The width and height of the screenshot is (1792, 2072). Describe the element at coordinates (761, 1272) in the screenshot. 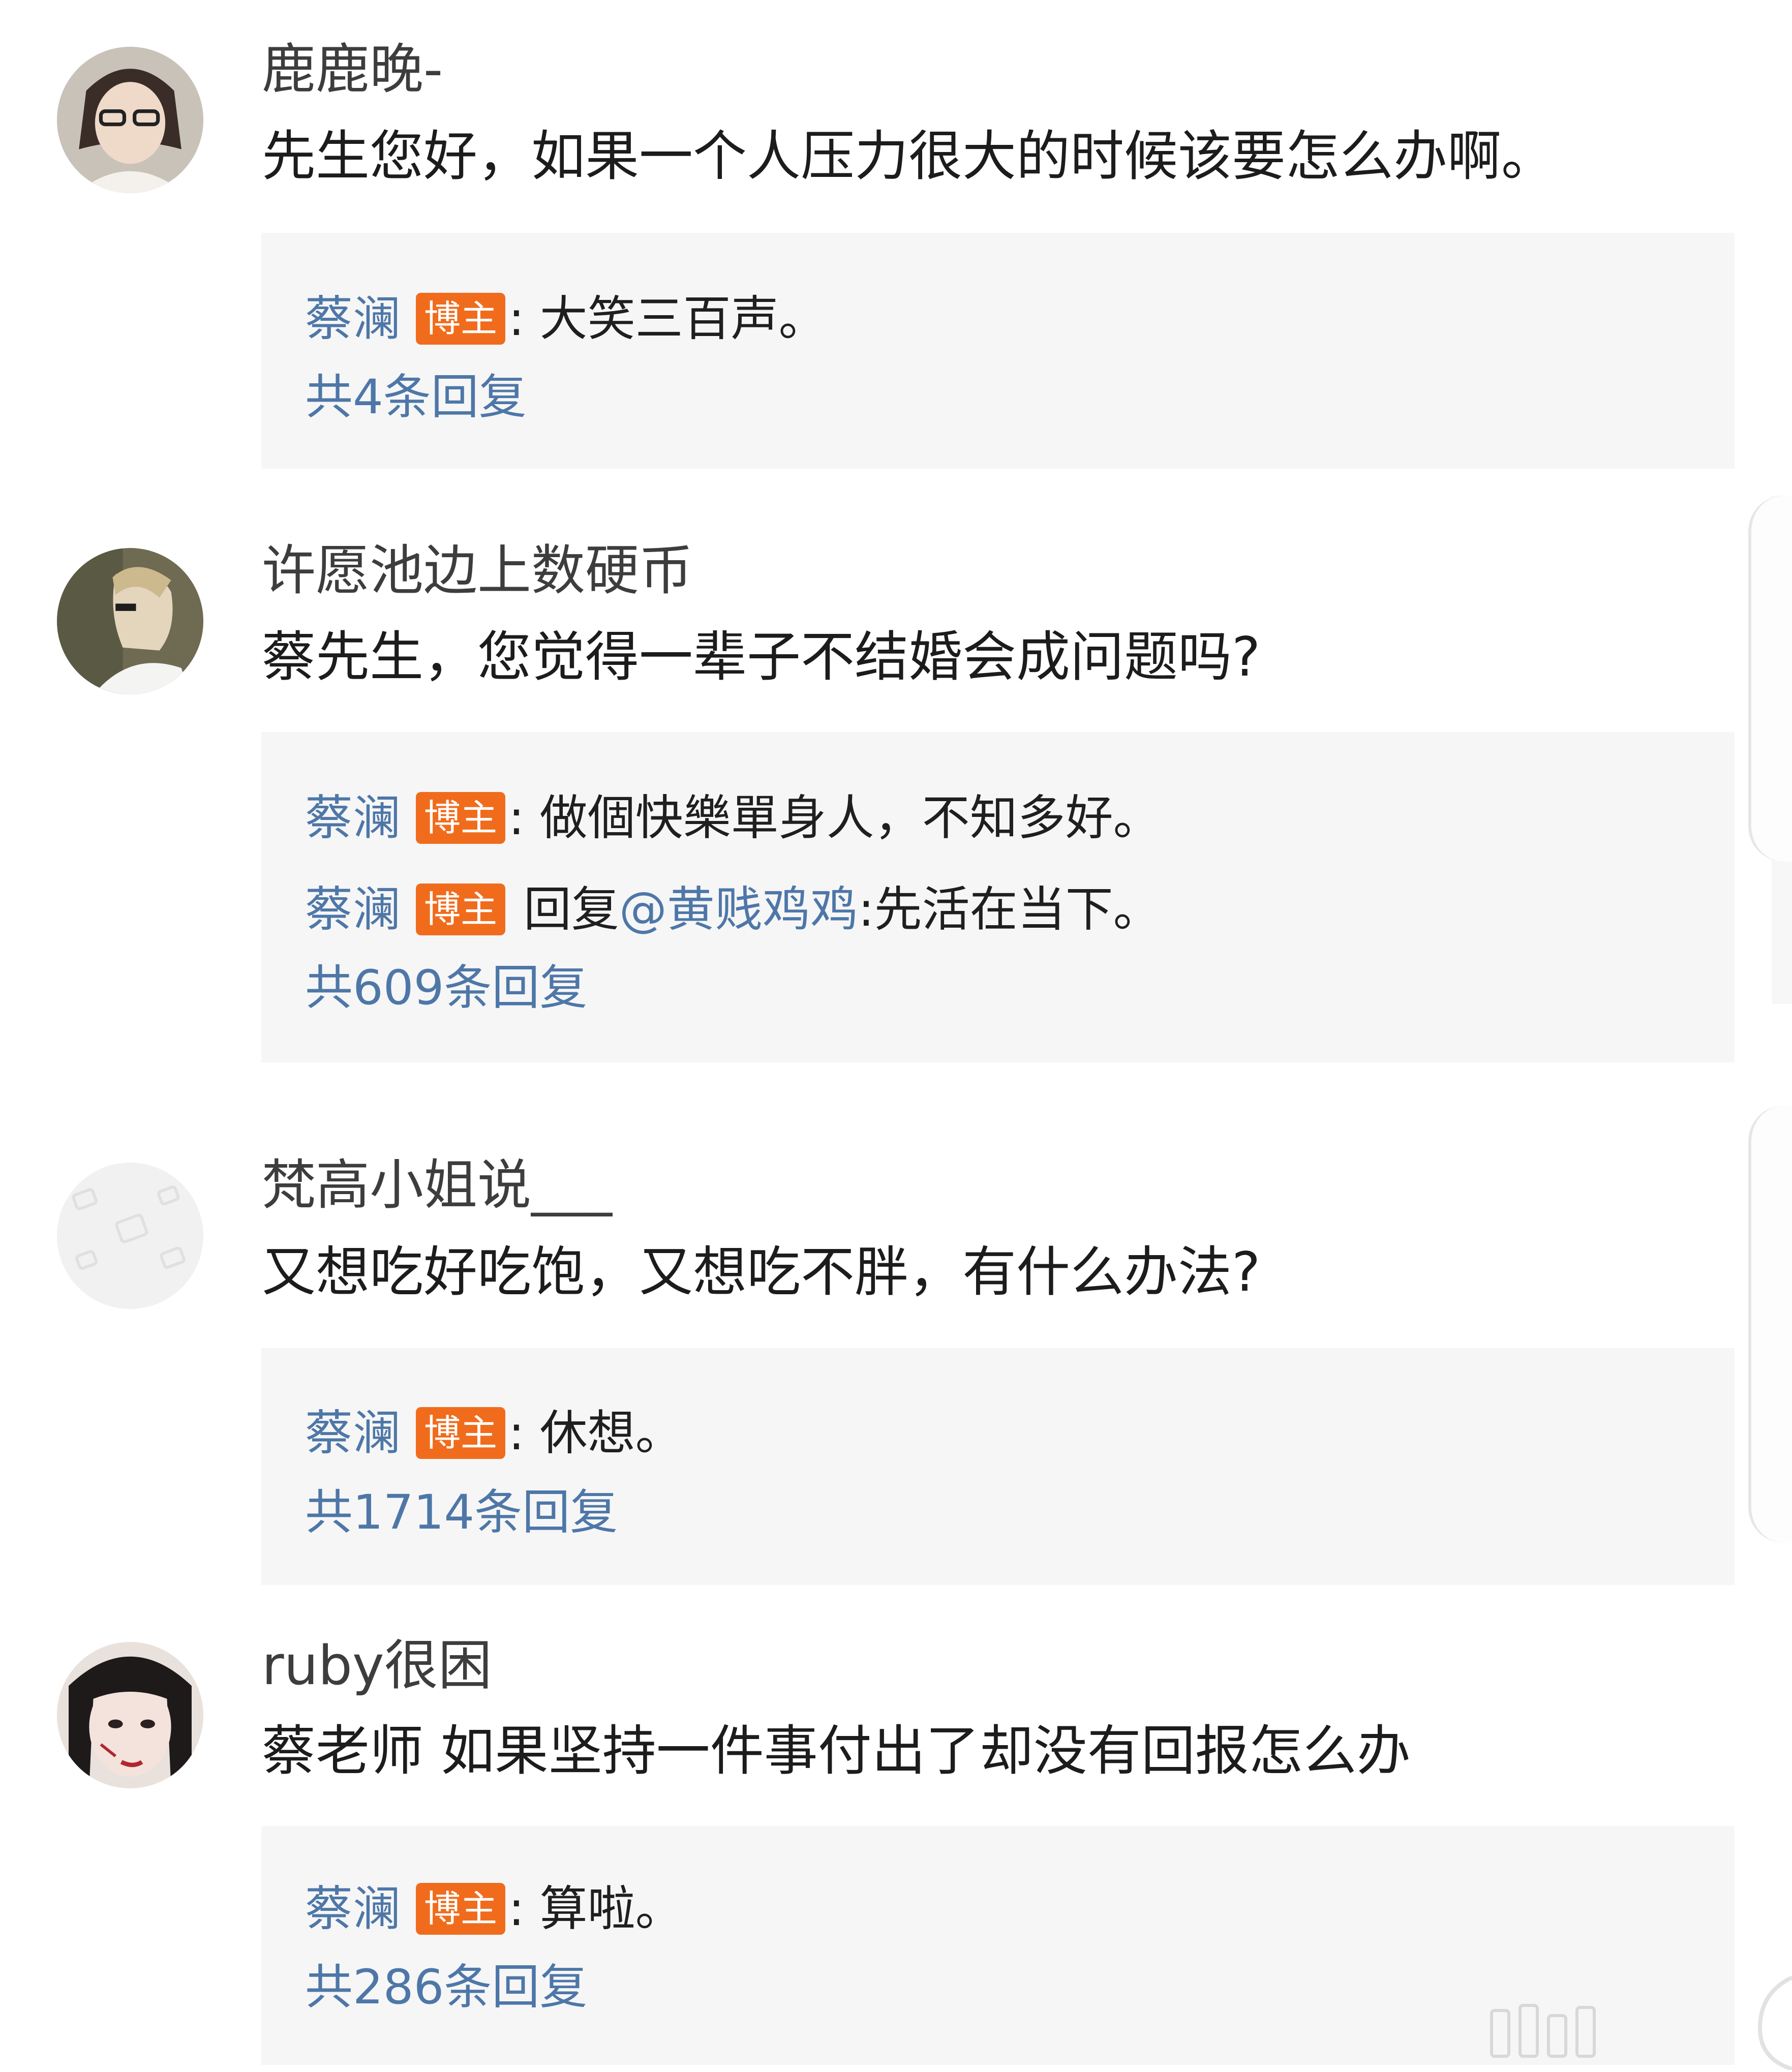

I see `comment-text: 又想吃好吃饱，又想吃不胖，有什么办法?` at that location.